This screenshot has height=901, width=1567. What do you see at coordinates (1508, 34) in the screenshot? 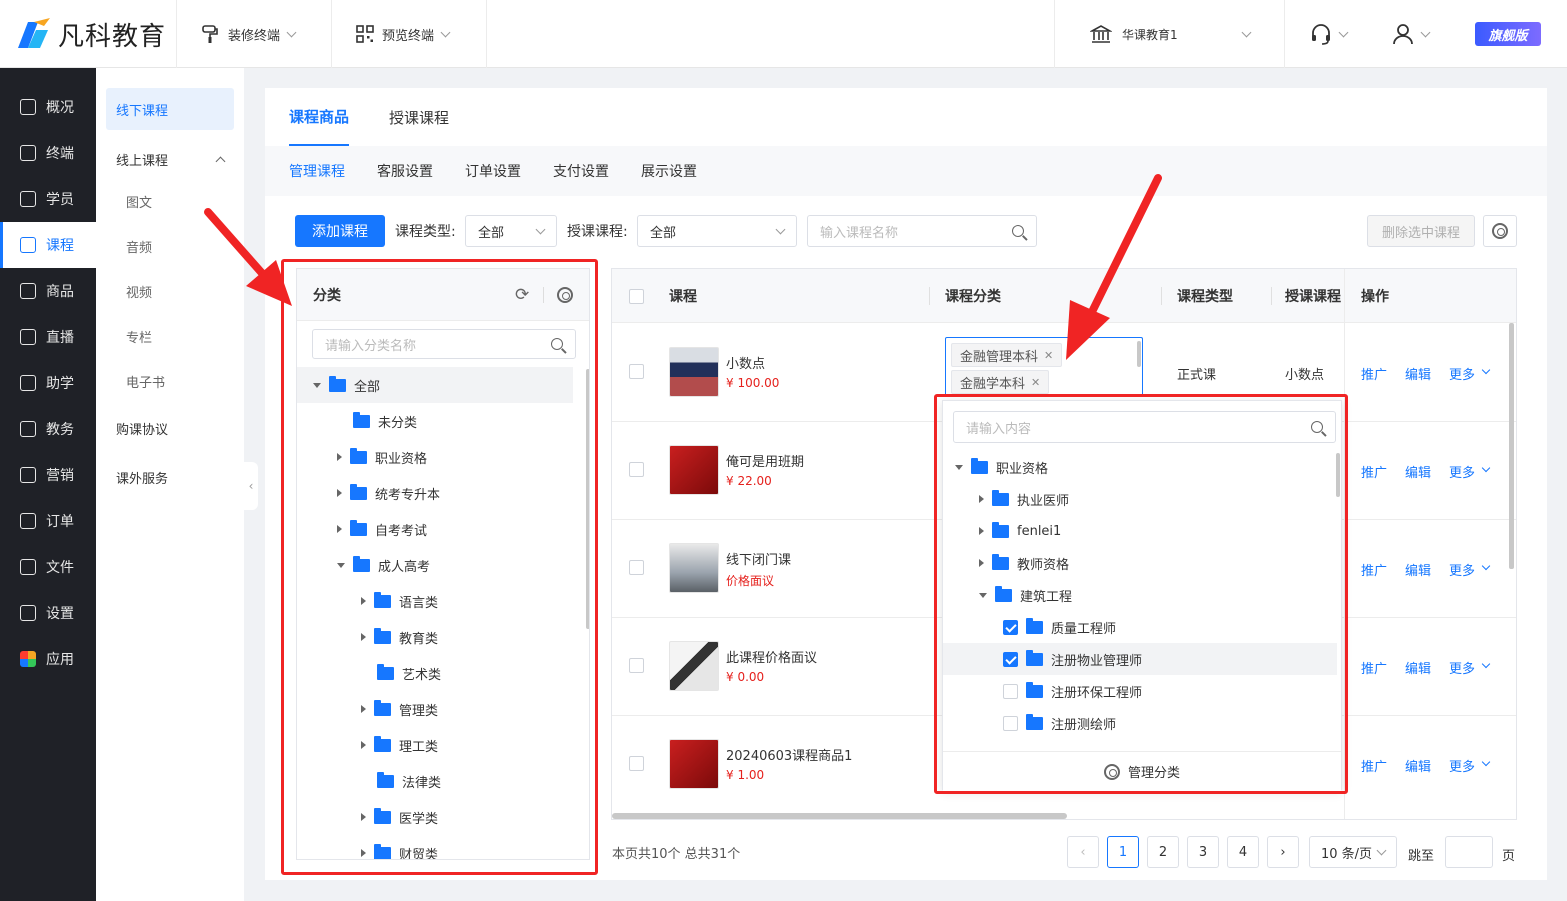
I see `edition-badge: 旗舰版` at bounding box center [1508, 34].